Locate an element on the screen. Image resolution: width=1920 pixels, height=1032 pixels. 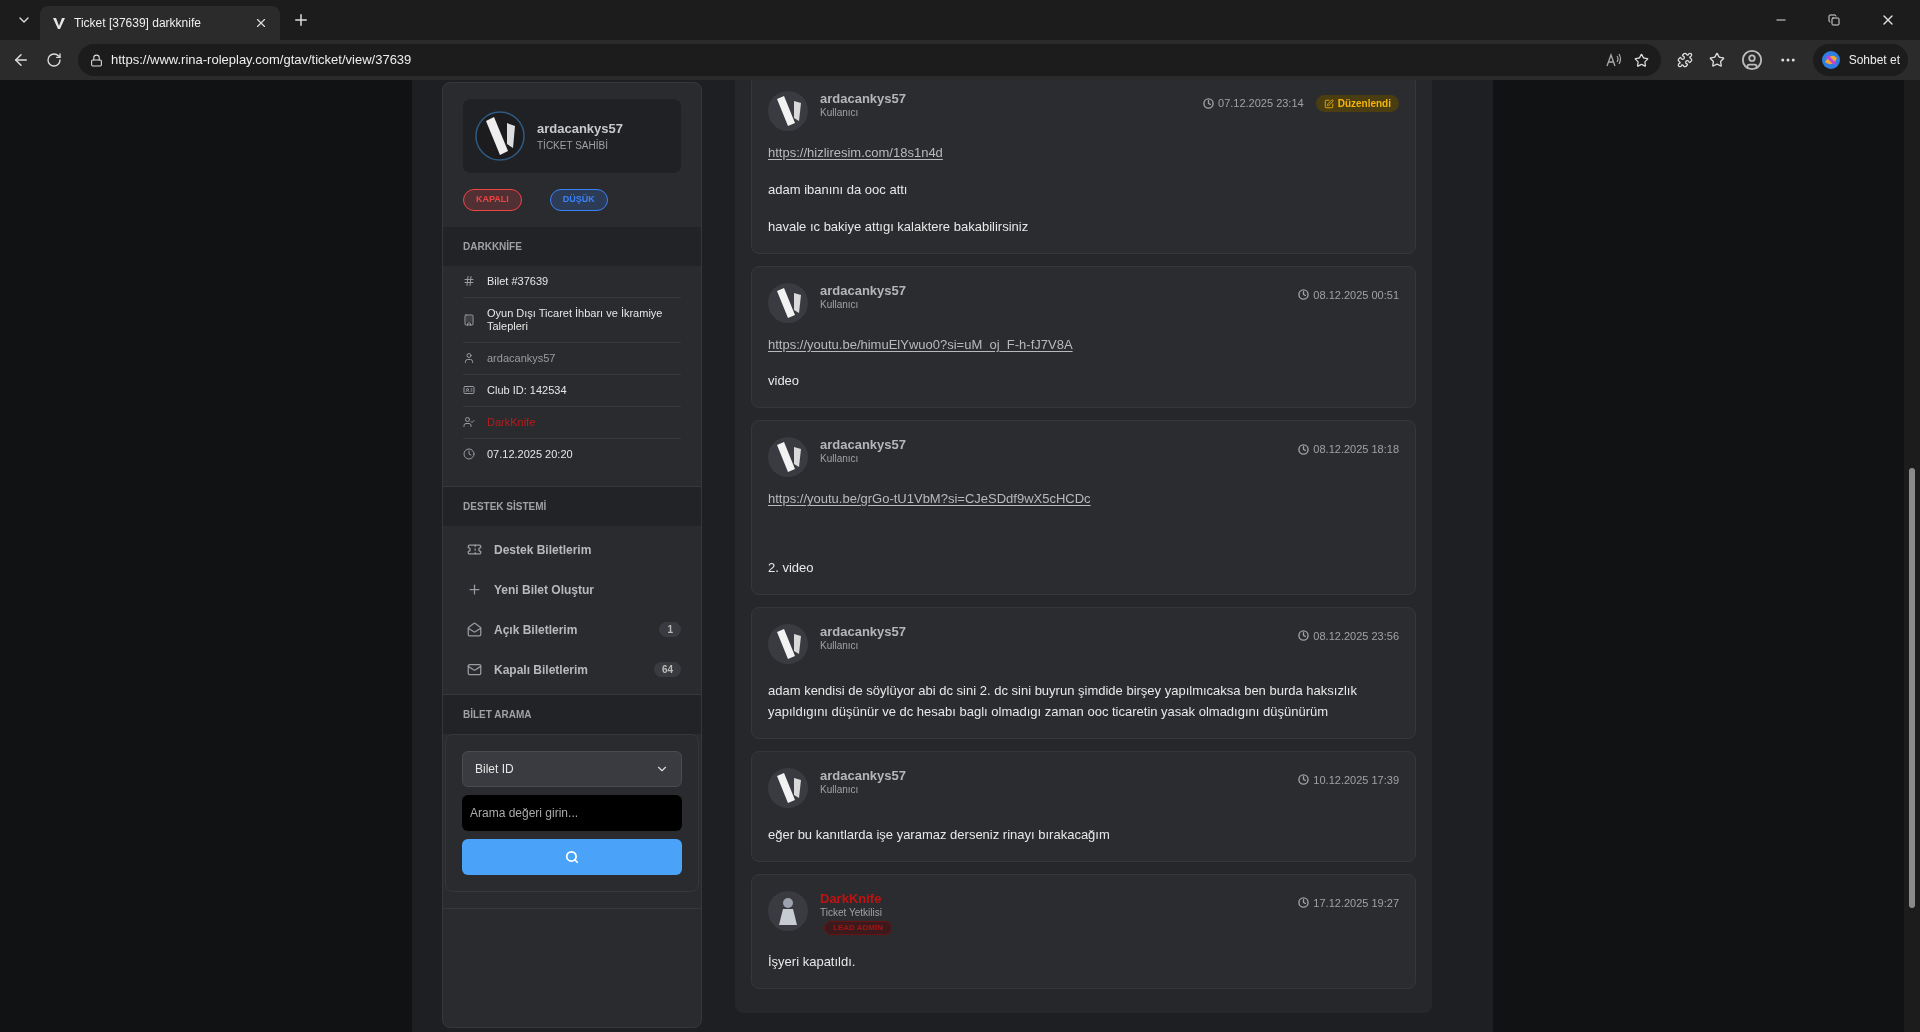
author-name: DarkKnife is located at coordinates (851, 898).